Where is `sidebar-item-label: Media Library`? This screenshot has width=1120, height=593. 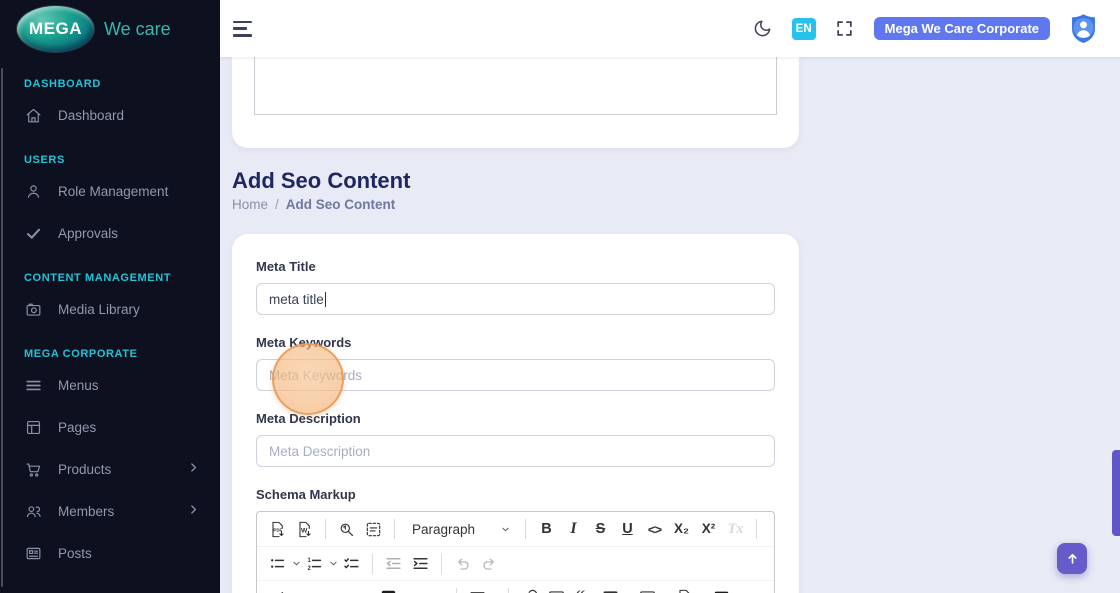 sidebar-item-label: Media Library is located at coordinates (99, 309).